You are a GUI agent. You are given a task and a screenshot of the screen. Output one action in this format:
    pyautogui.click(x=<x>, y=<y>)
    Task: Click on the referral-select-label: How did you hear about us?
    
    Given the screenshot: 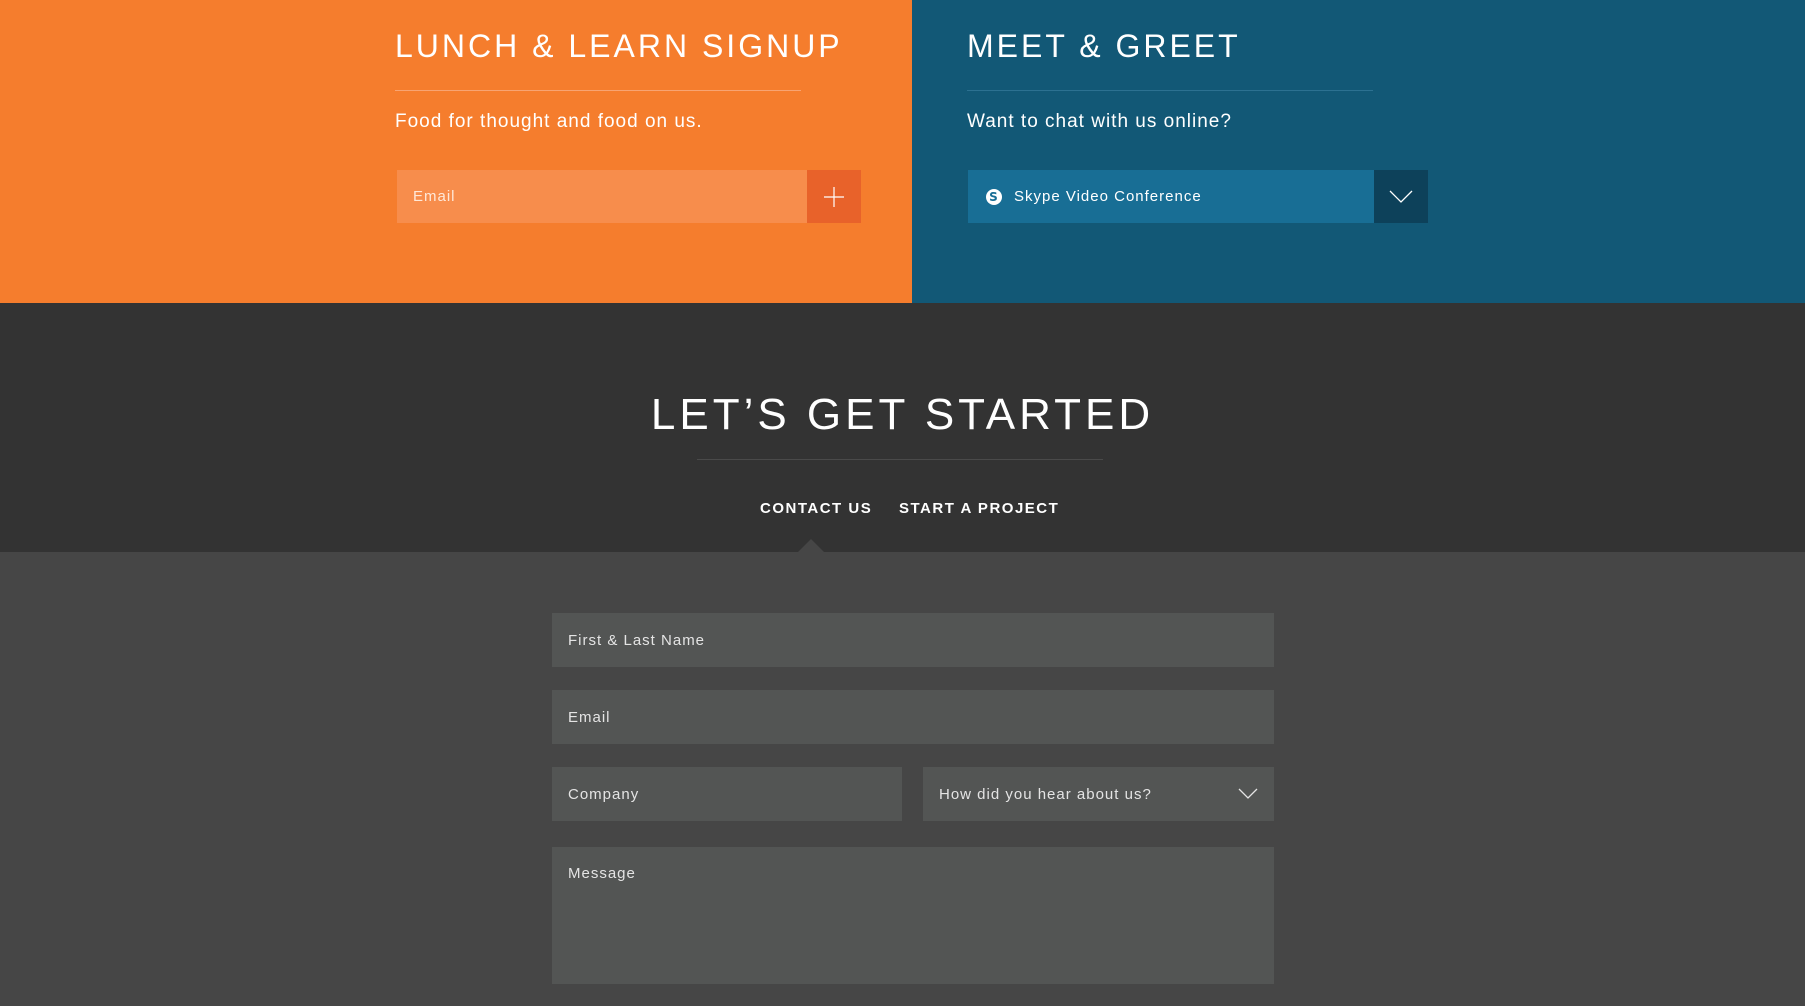 What is the action you would take?
    pyautogui.click(x=1045, y=794)
    